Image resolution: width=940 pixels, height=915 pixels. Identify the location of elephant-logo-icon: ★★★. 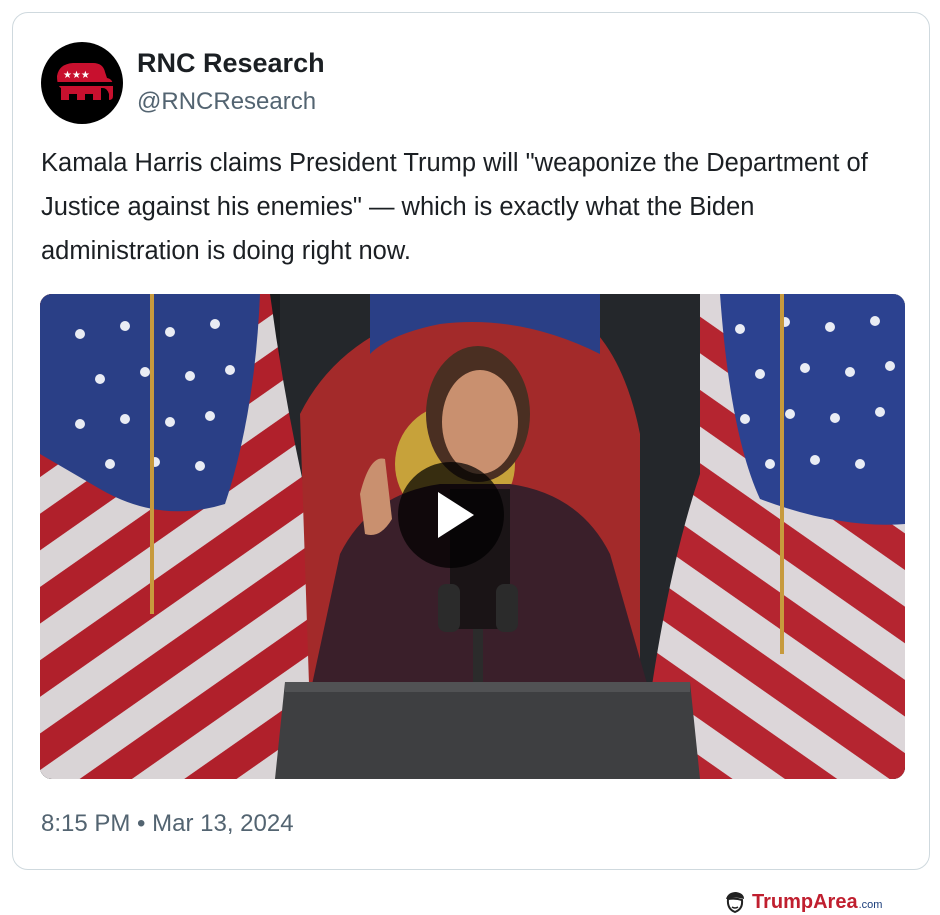
(85, 81).